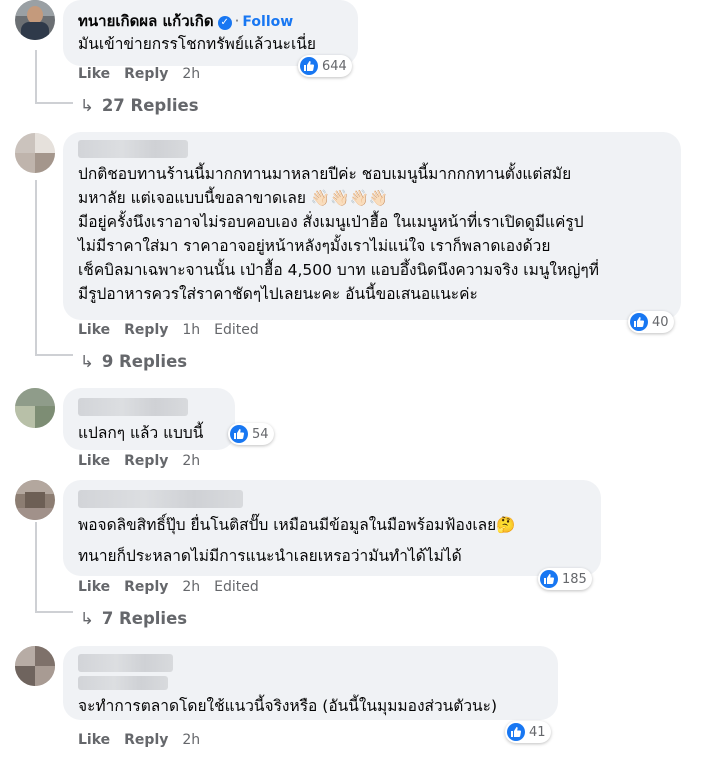 Image resolution: width=728 pixels, height=760 pixels. Describe the element at coordinates (144, 618) in the screenshot. I see `replies-count: 7 Replies` at that location.